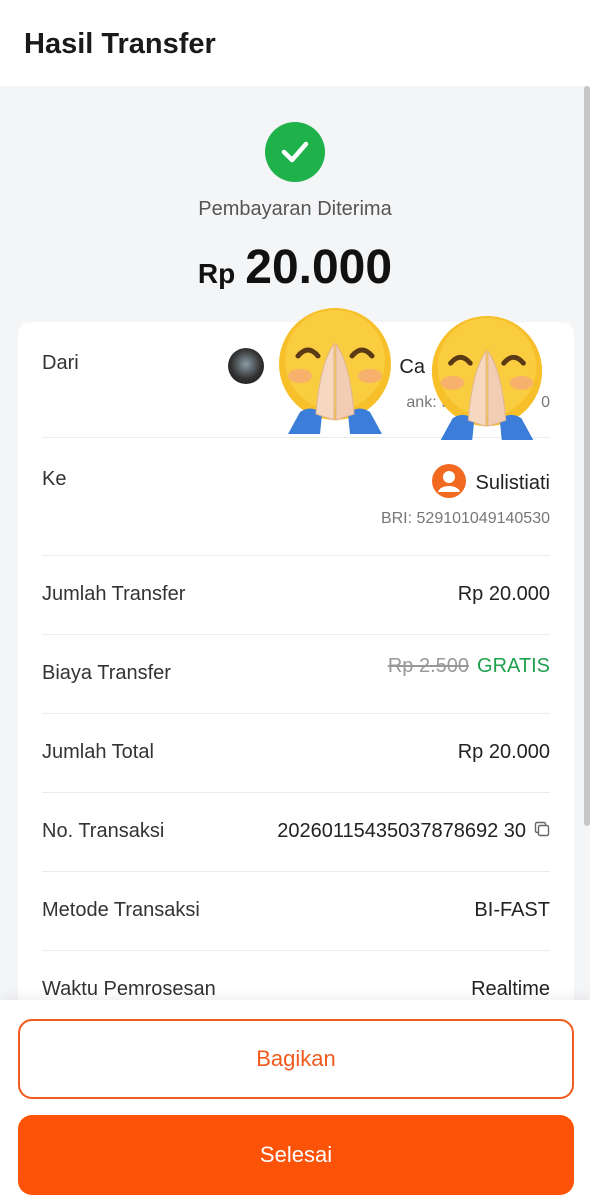 The image size is (590, 1200). Describe the element at coordinates (512, 483) in the screenshot. I see `recipient-name: Sulistiati` at that location.